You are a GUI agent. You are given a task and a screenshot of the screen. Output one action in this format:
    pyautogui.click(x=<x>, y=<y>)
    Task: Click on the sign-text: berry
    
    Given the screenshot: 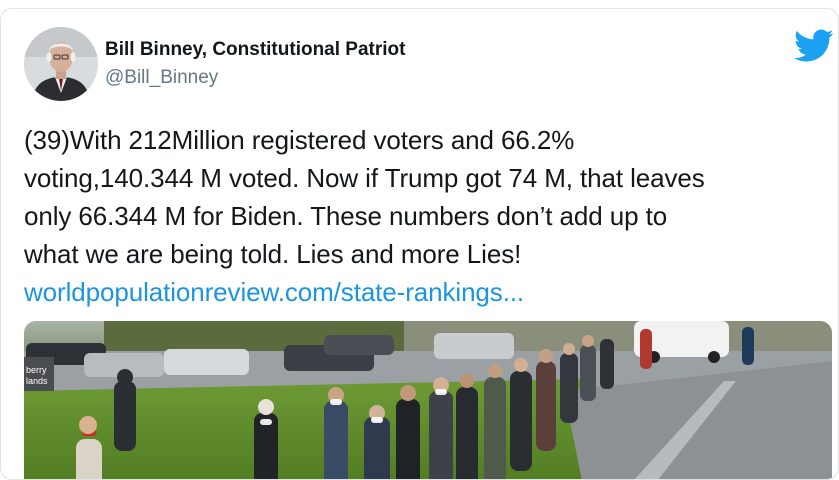 What is the action you would take?
    pyautogui.click(x=36, y=370)
    